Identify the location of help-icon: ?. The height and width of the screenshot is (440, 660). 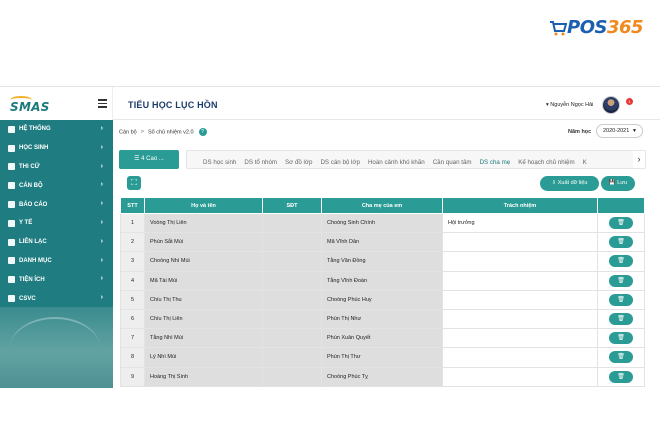
(202, 132).